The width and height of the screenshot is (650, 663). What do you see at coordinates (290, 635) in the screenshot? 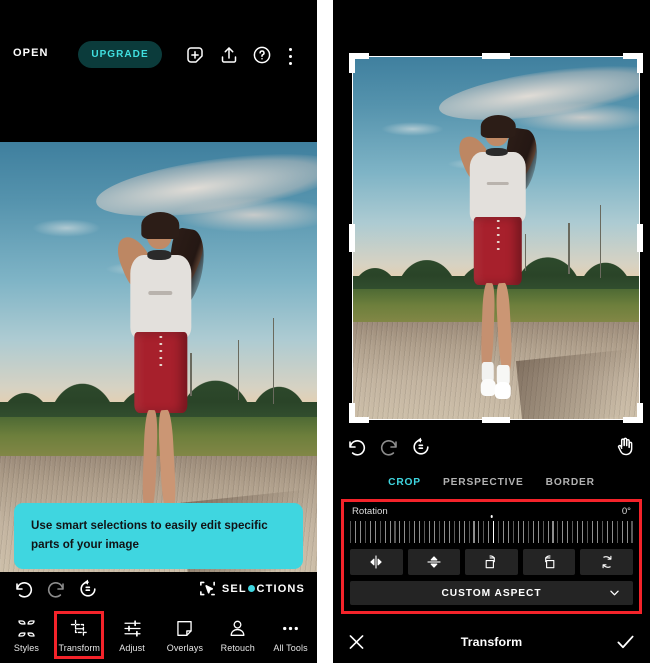
I see `nav-item-all-tools: All Tools` at bounding box center [290, 635].